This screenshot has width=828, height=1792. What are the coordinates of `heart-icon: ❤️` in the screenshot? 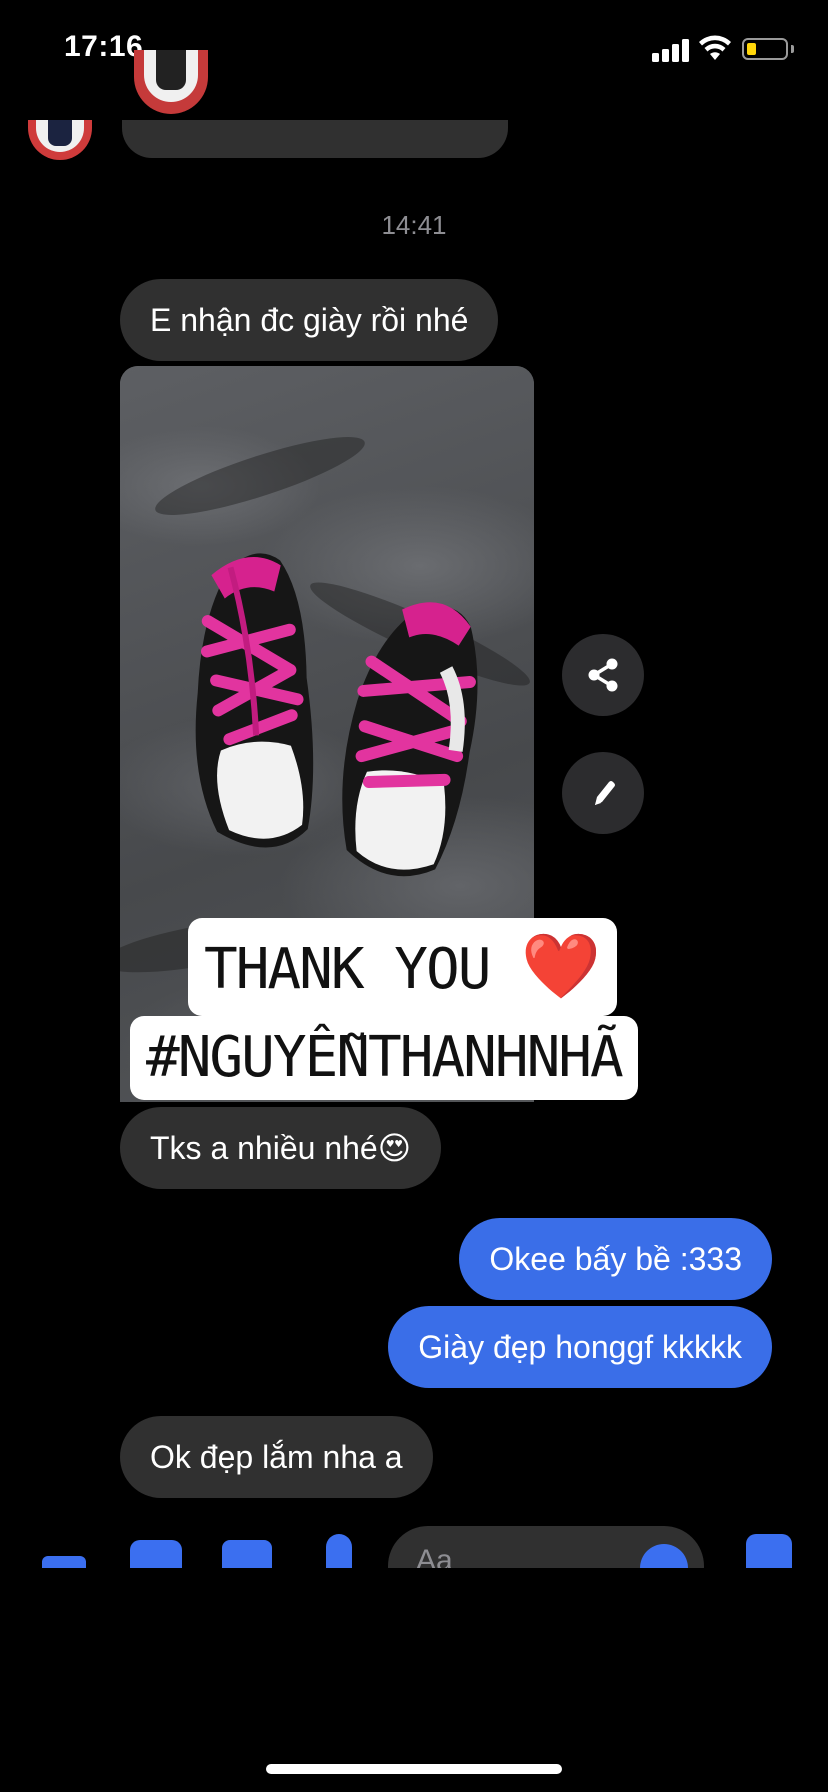 It's located at (561, 967).